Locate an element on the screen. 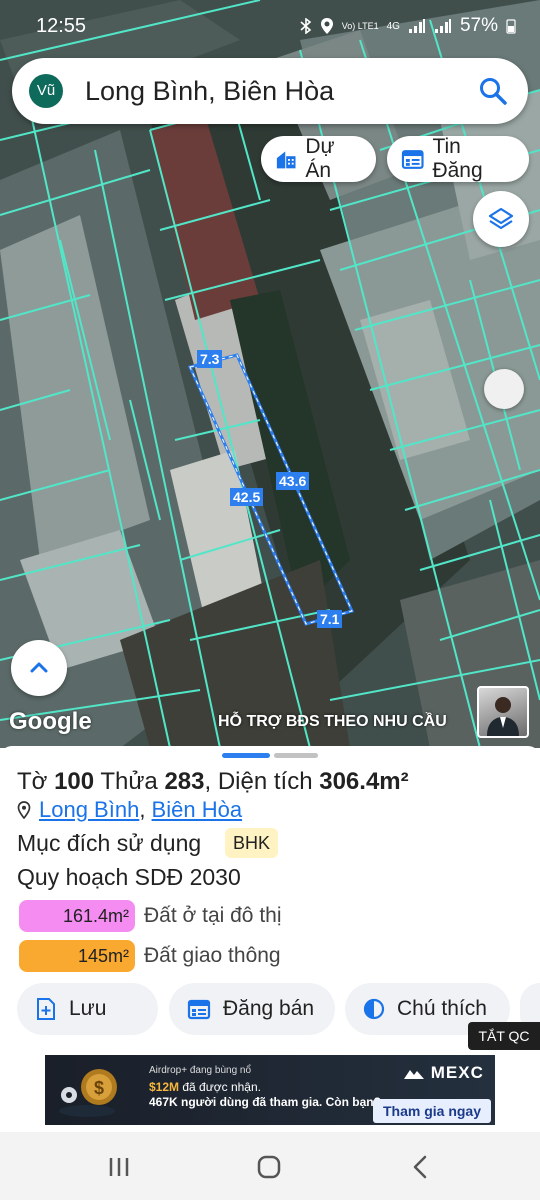 Image resolution: width=540 pixels, height=1200 pixels. floating-assist-button is located at coordinates (504, 389).